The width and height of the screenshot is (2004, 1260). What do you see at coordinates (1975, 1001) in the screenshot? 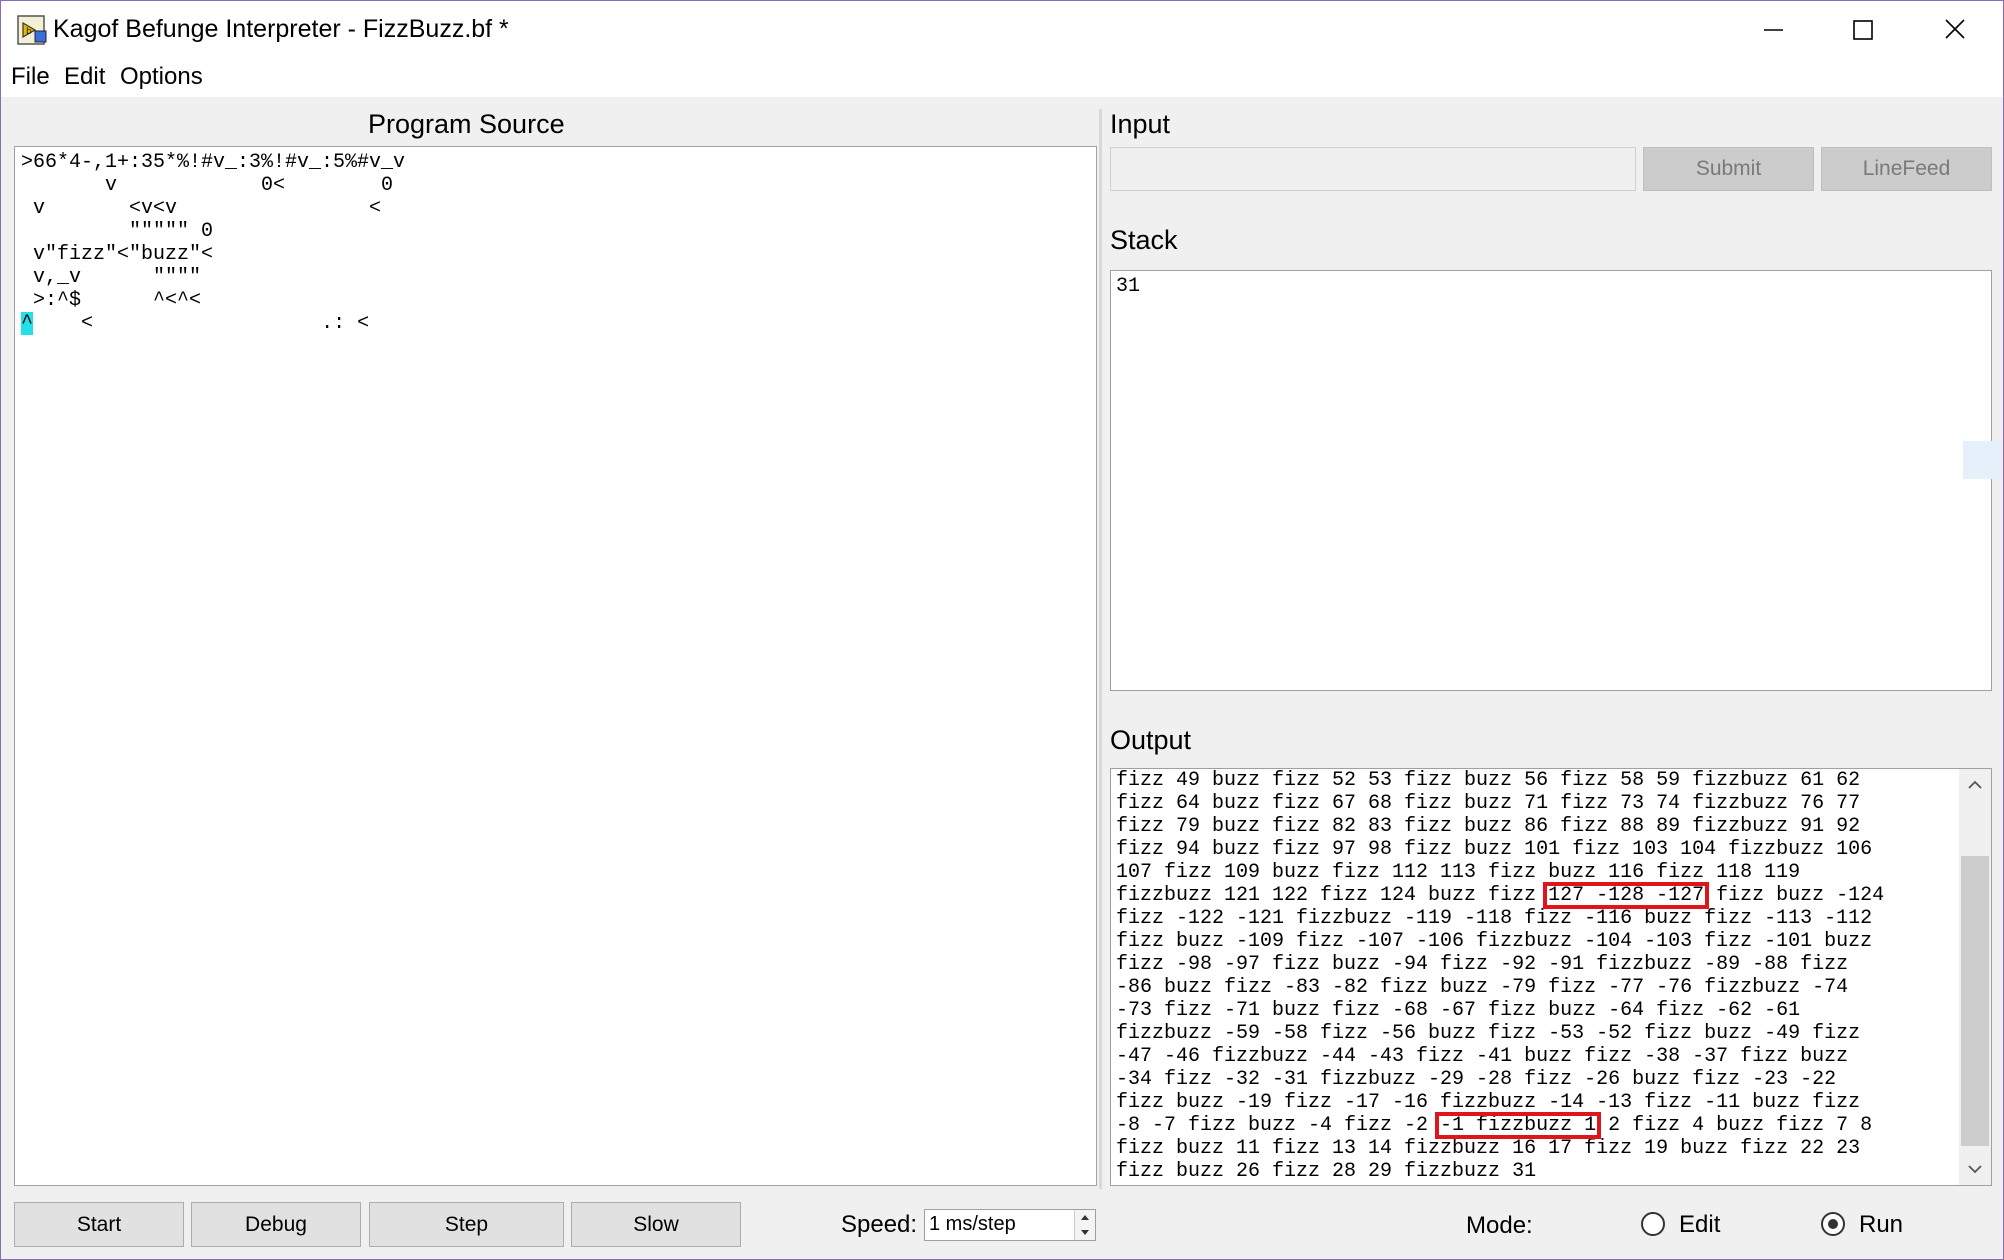
I see `scroll-thumb` at bounding box center [1975, 1001].